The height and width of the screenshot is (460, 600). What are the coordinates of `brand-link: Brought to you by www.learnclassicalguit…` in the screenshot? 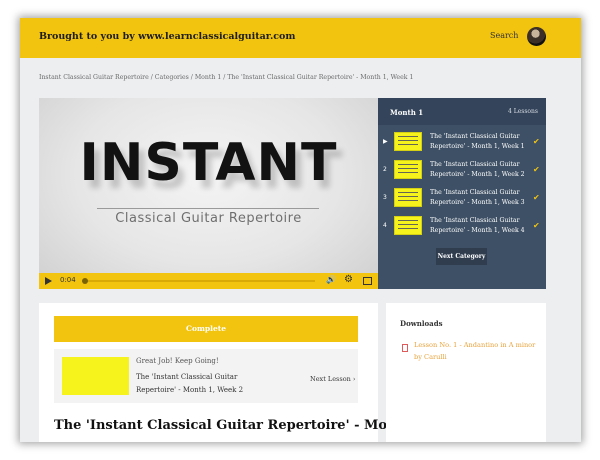 It's located at (167, 36).